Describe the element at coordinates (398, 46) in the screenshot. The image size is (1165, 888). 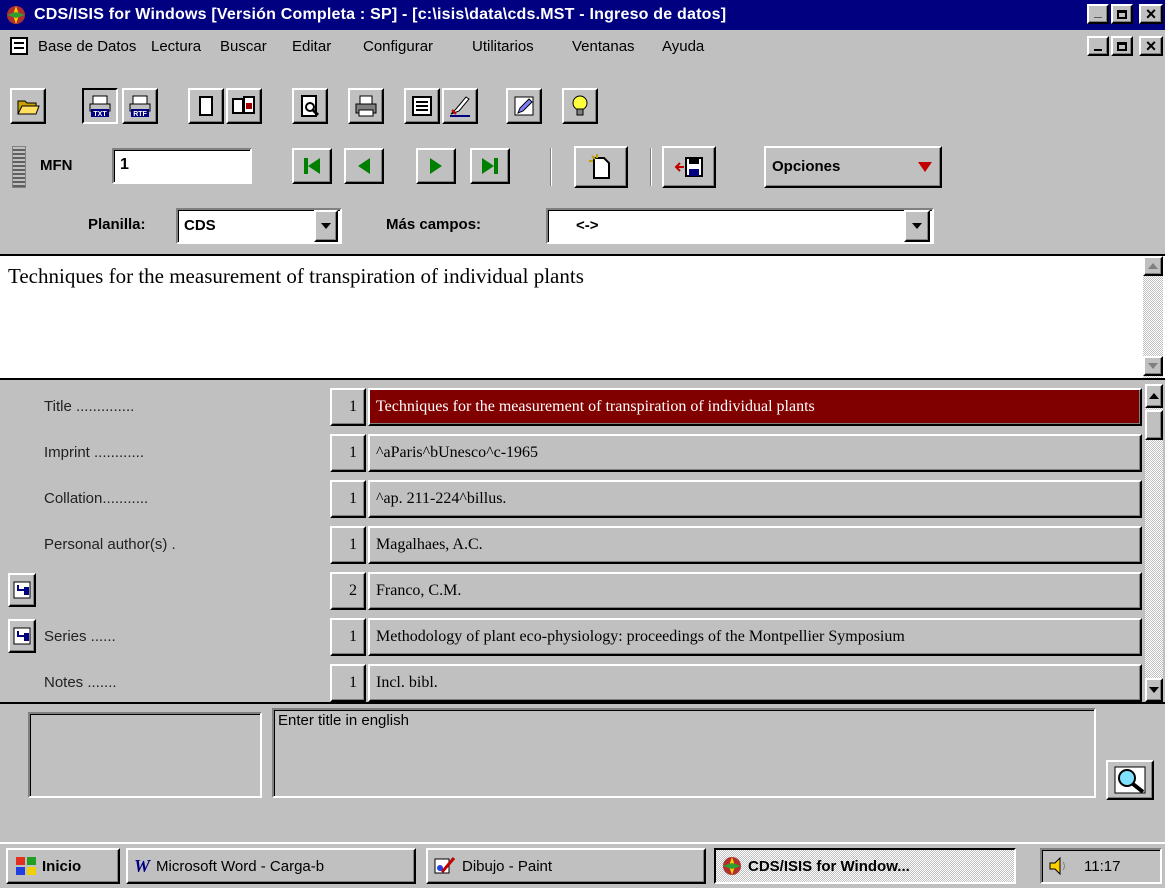
I see `menu-configurar: Configurar` at that location.